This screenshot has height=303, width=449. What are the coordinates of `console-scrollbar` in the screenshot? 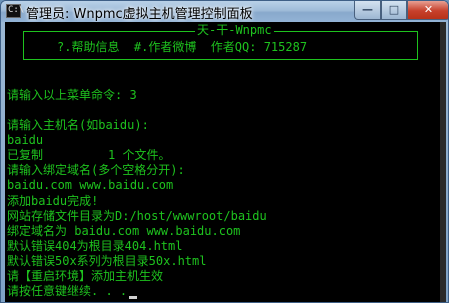 It's located at (443, 162).